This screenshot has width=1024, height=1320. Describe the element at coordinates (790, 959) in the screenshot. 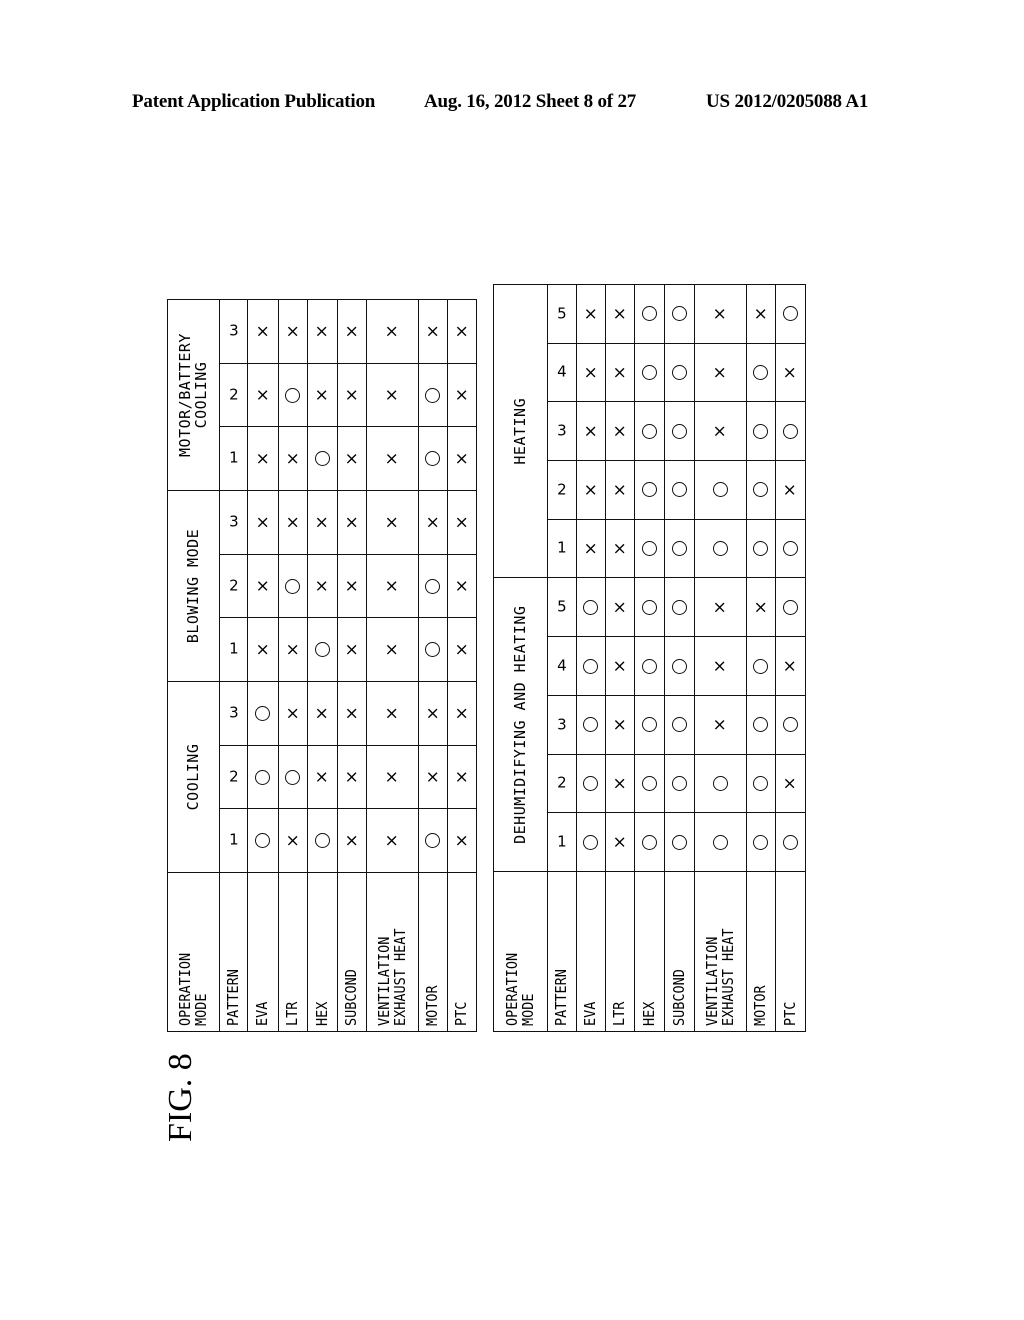

I see `row-label-ptc: PTC` at that location.